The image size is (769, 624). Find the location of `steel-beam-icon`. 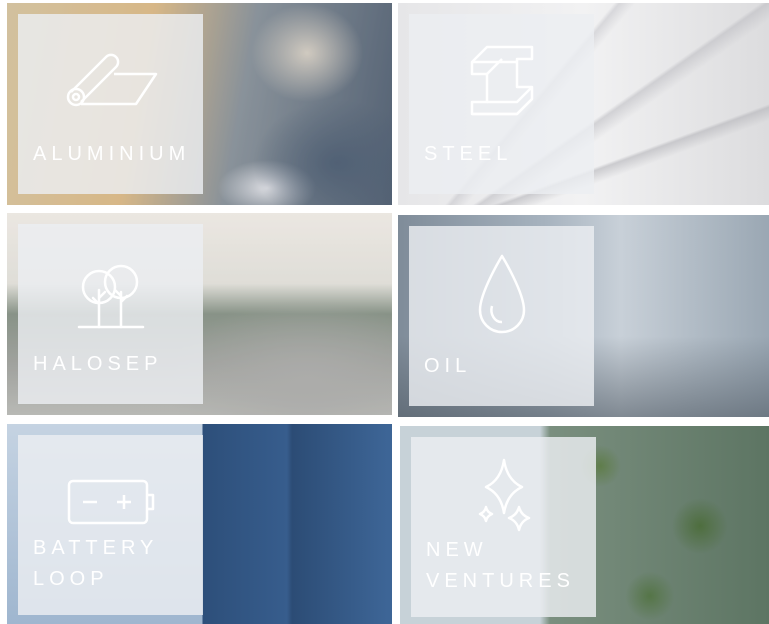

steel-beam-icon is located at coordinates (502, 82).